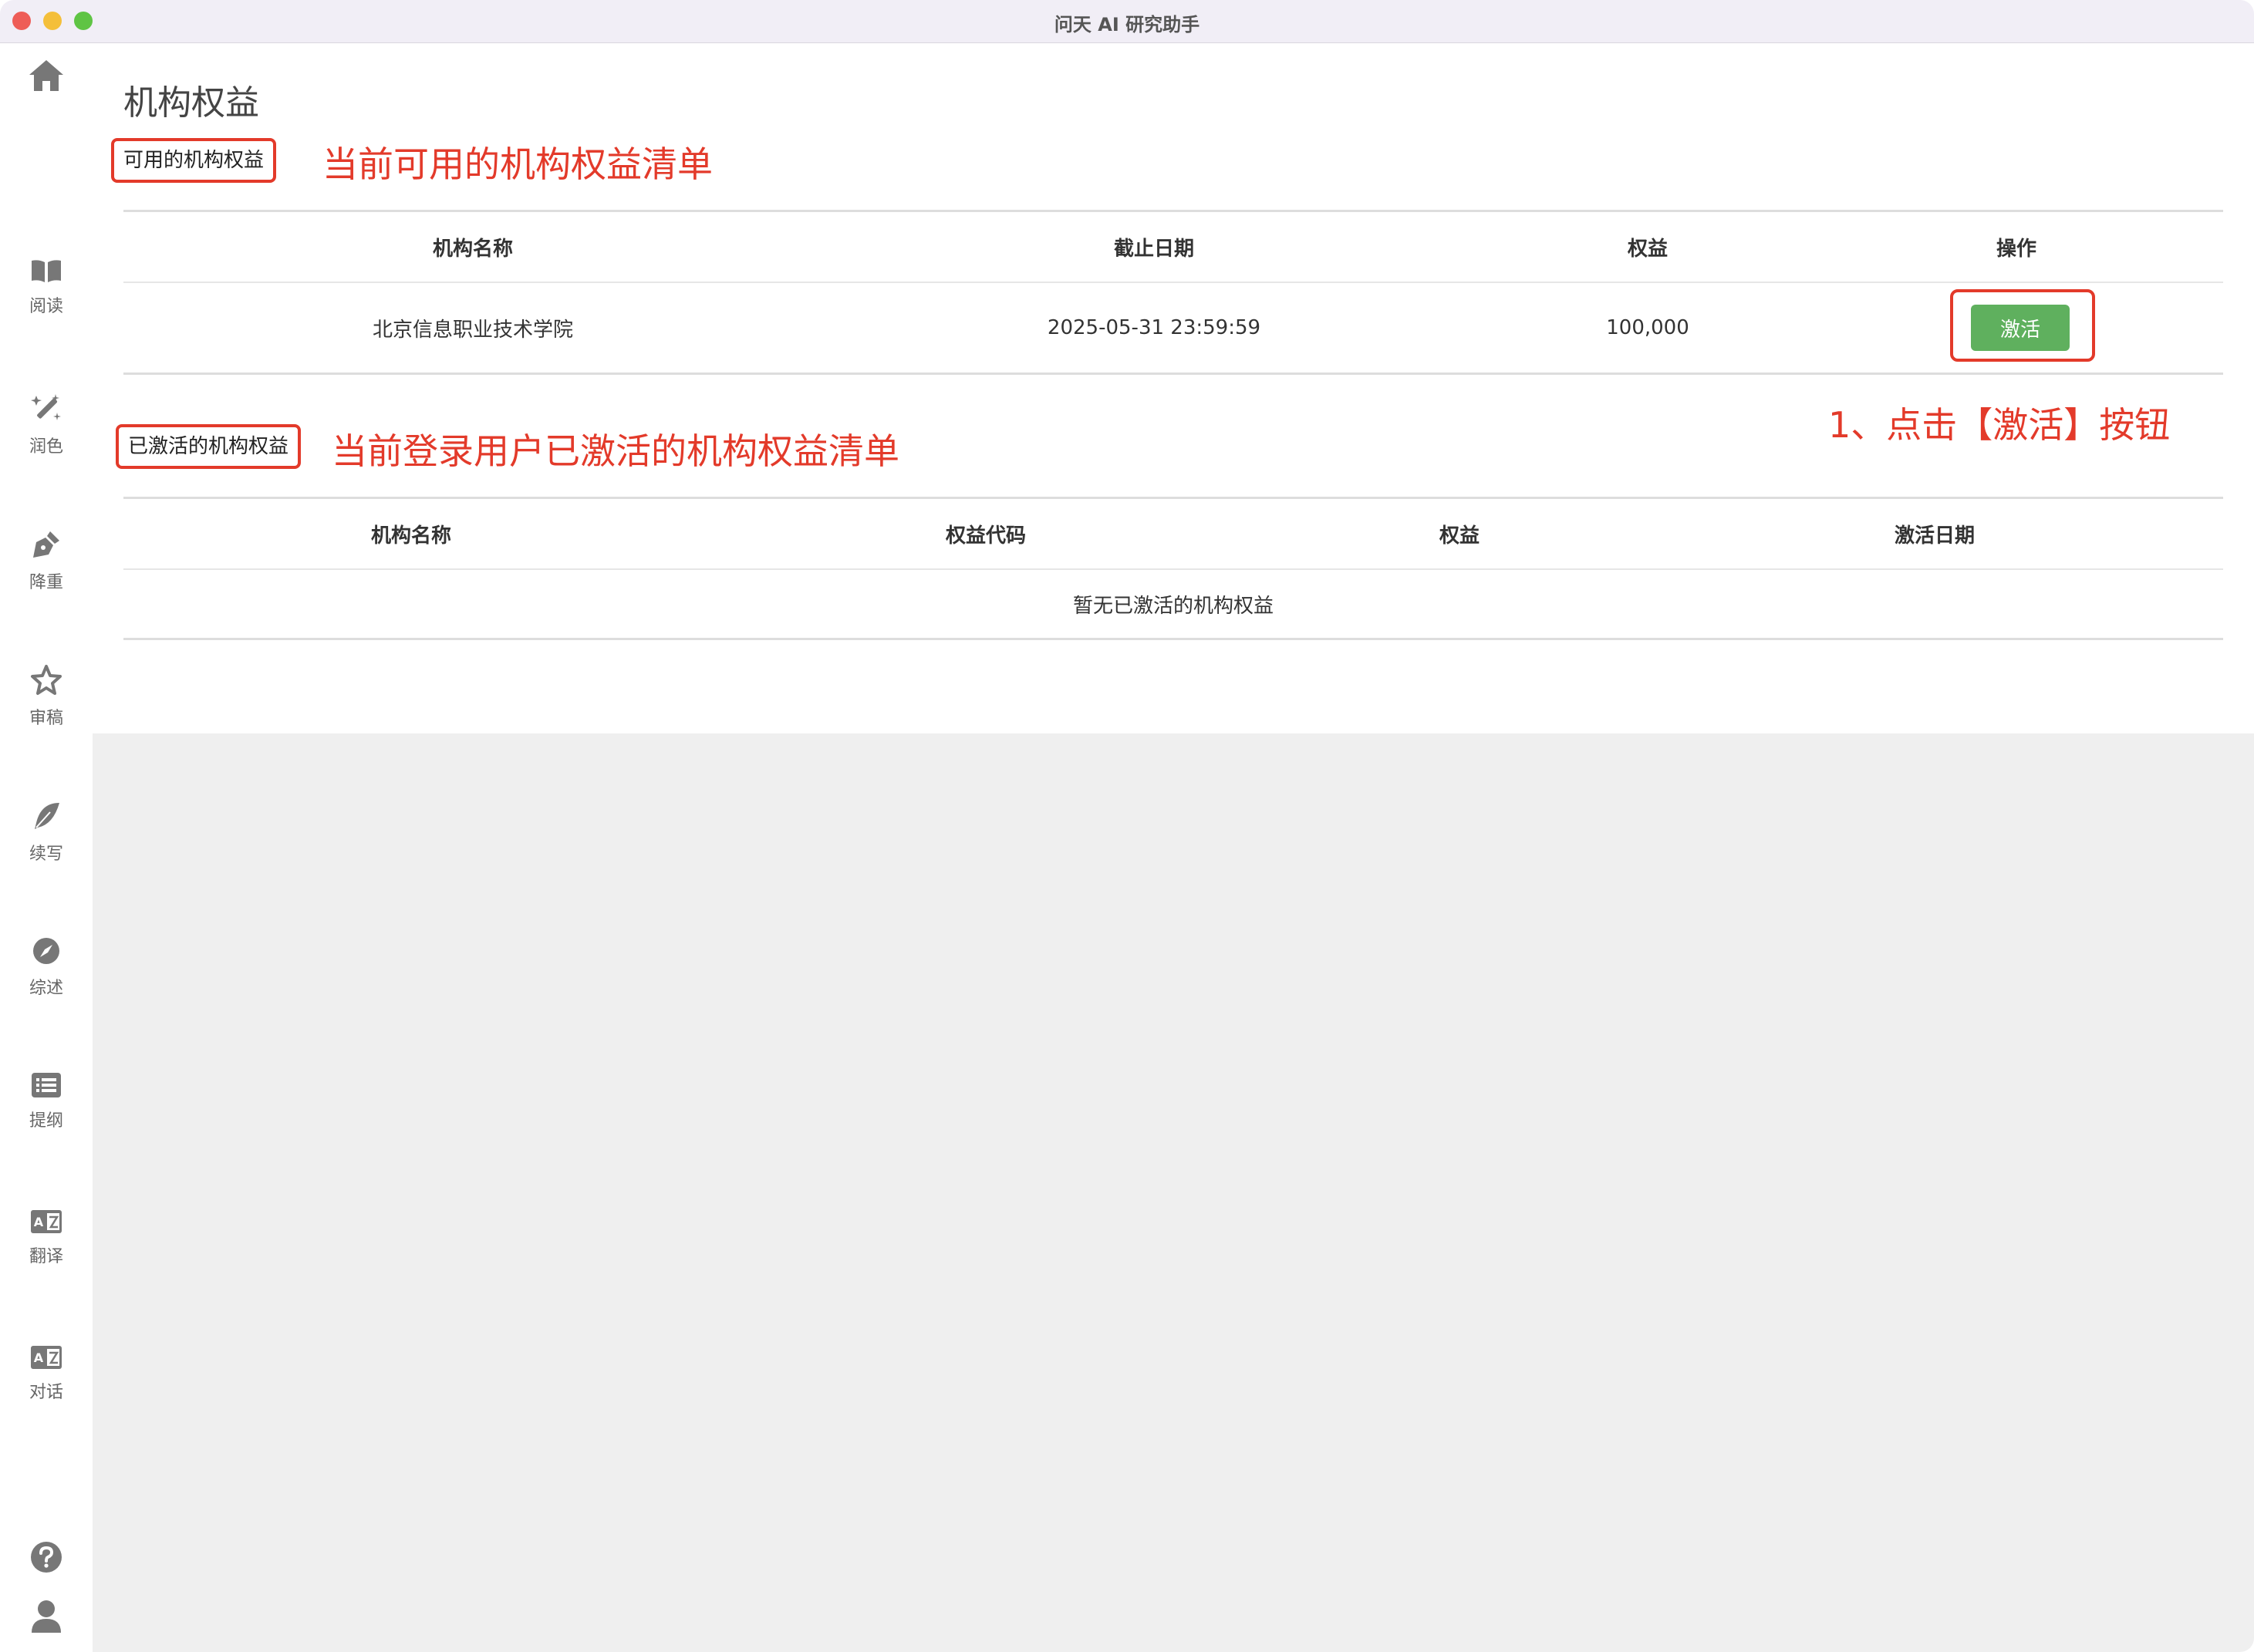 The image size is (2254, 1652). Describe the element at coordinates (1154, 328) in the screenshot. I see `deadline-date: 2025-05-31 23:59:59` at that location.